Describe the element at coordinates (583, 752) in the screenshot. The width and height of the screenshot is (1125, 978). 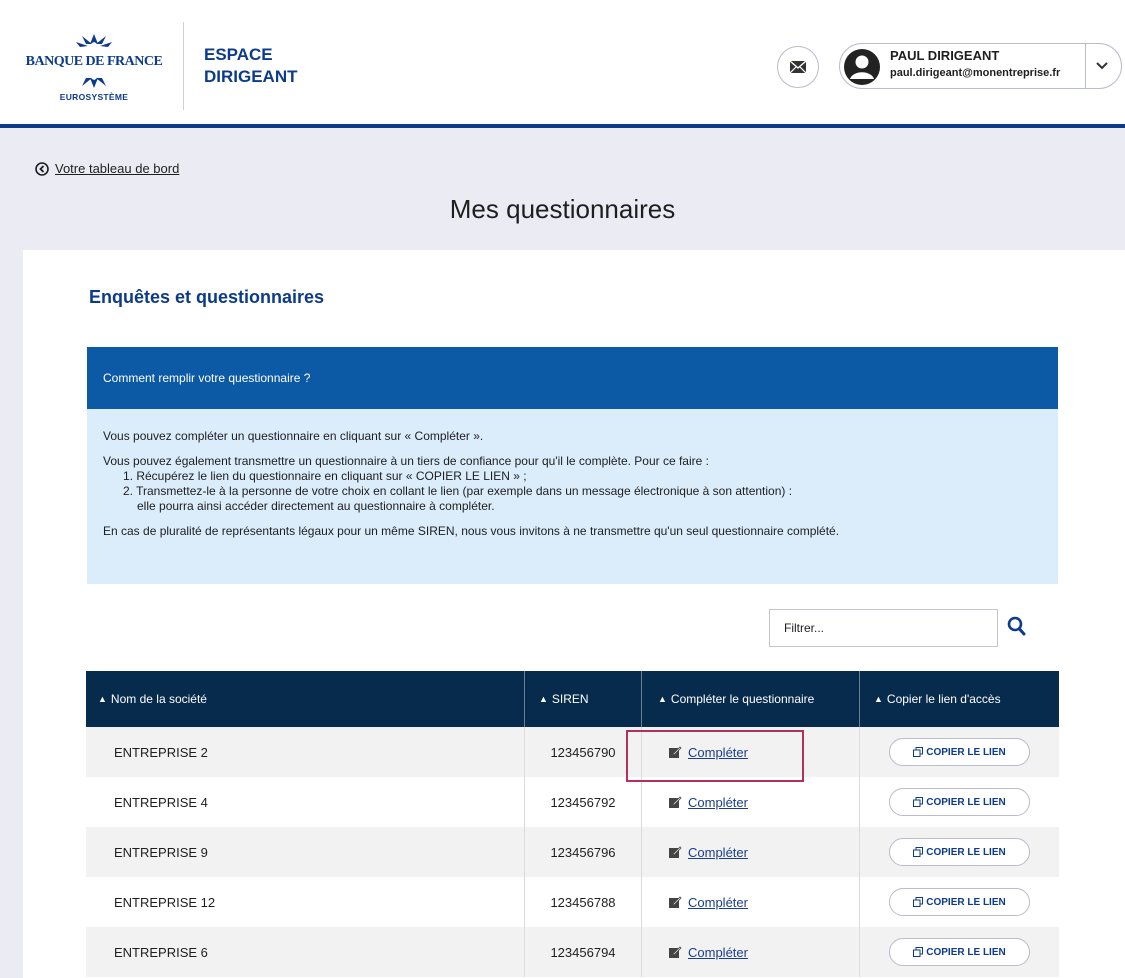
I see `siren-value: 123456790` at that location.